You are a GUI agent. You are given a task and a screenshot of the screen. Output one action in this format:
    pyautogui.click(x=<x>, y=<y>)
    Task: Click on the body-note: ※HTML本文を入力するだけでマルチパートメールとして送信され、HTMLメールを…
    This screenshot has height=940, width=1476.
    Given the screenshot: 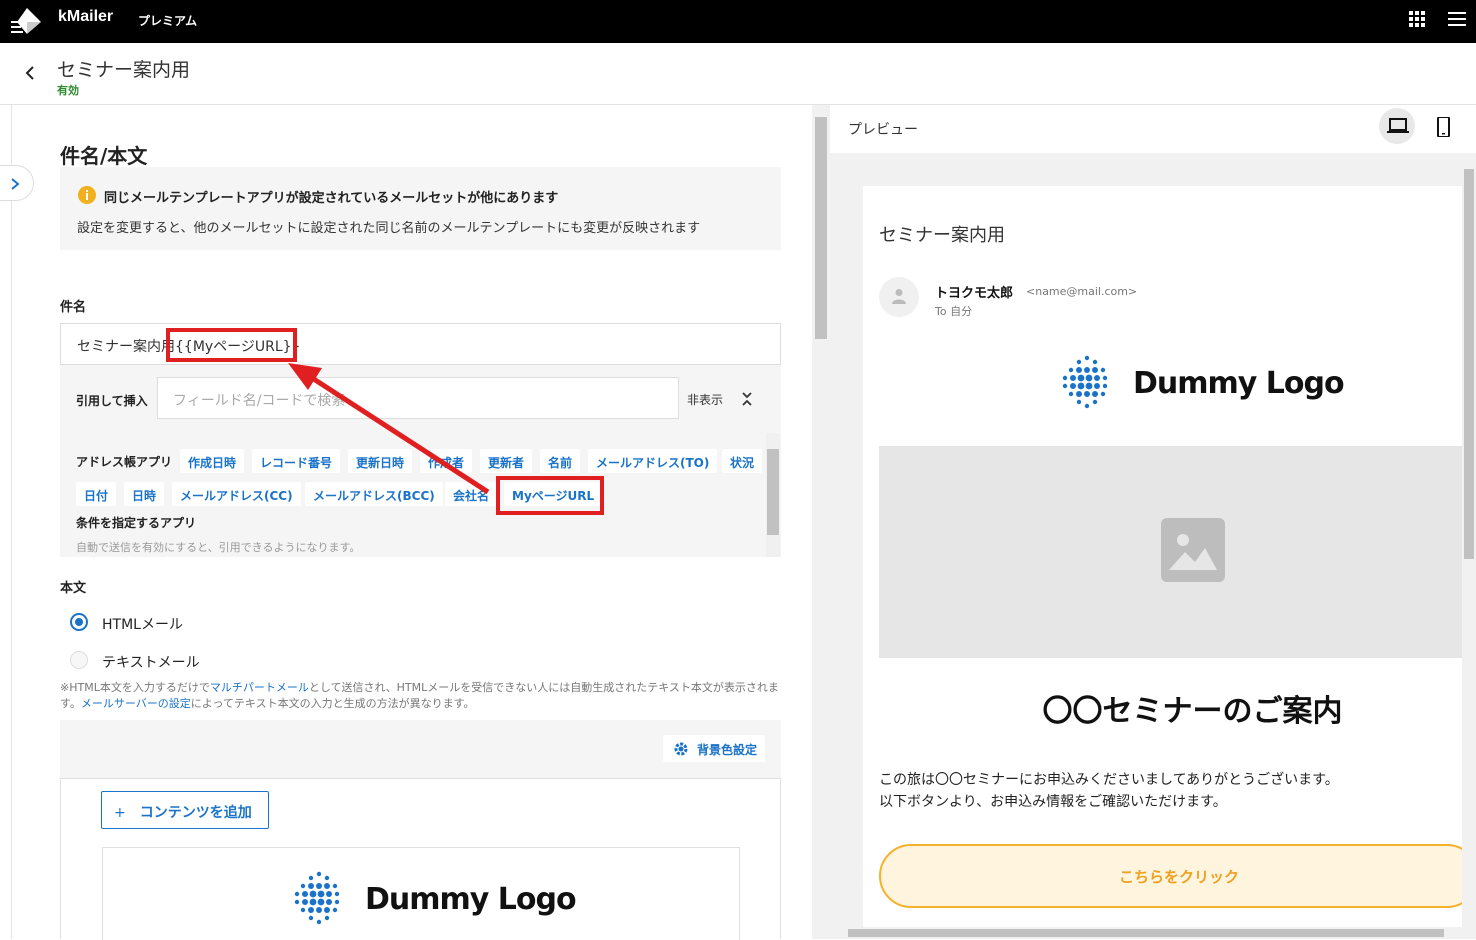 What is the action you would take?
    pyautogui.click(x=422, y=696)
    